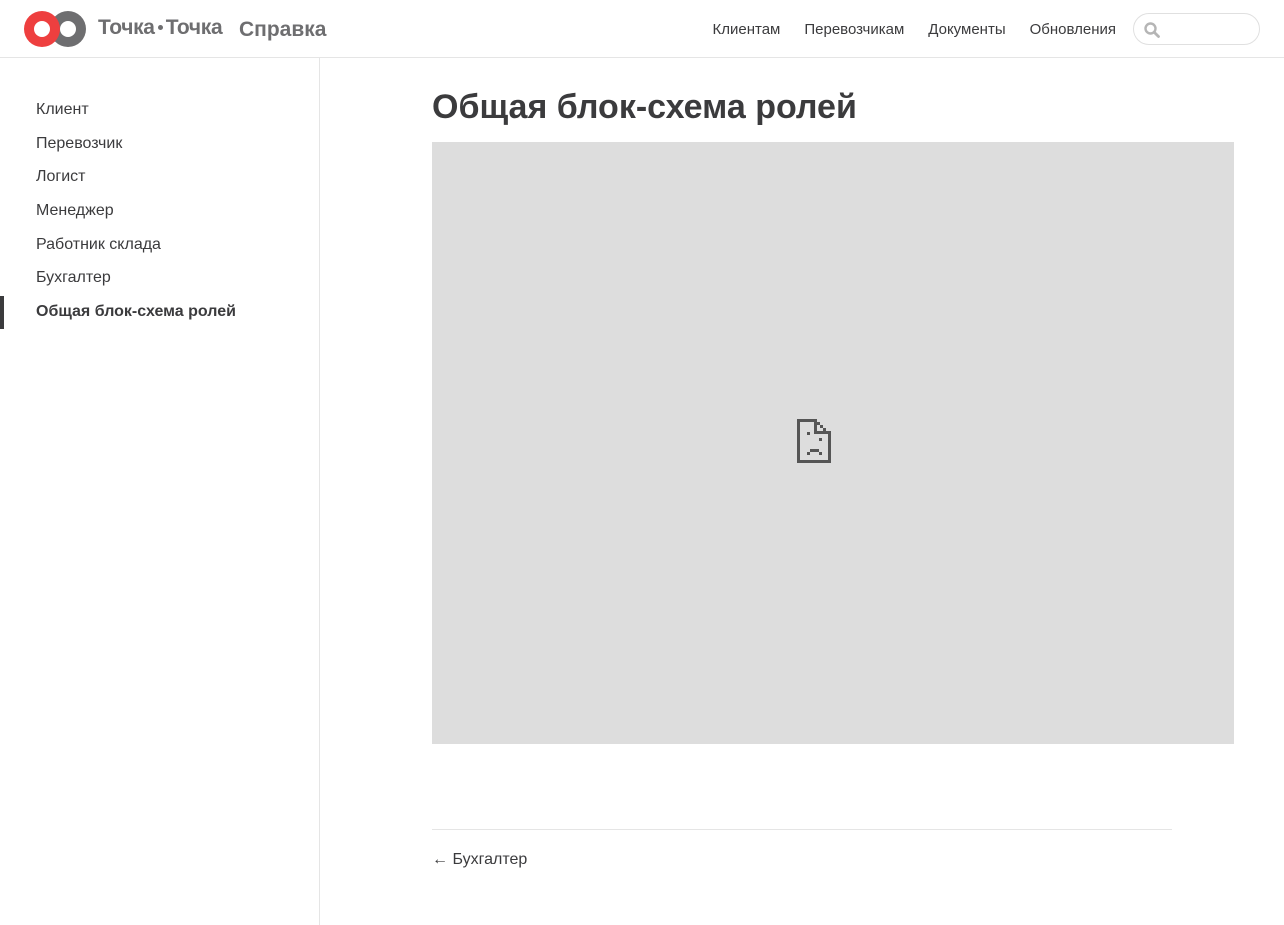 Image resolution: width=1284 pixels, height=925 pixels. What do you see at coordinates (644, 107) in the screenshot?
I see `page-title: Общая блок-схема ролей` at bounding box center [644, 107].